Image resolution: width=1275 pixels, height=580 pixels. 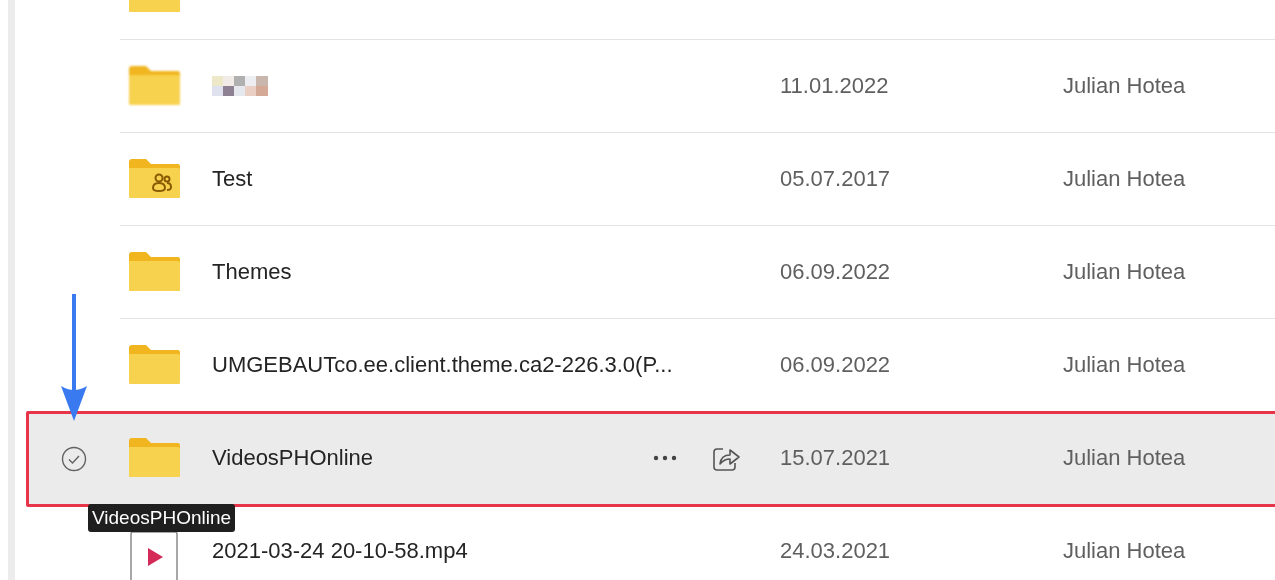 I want to click on file-name: Test, so click(x=232, y=179).